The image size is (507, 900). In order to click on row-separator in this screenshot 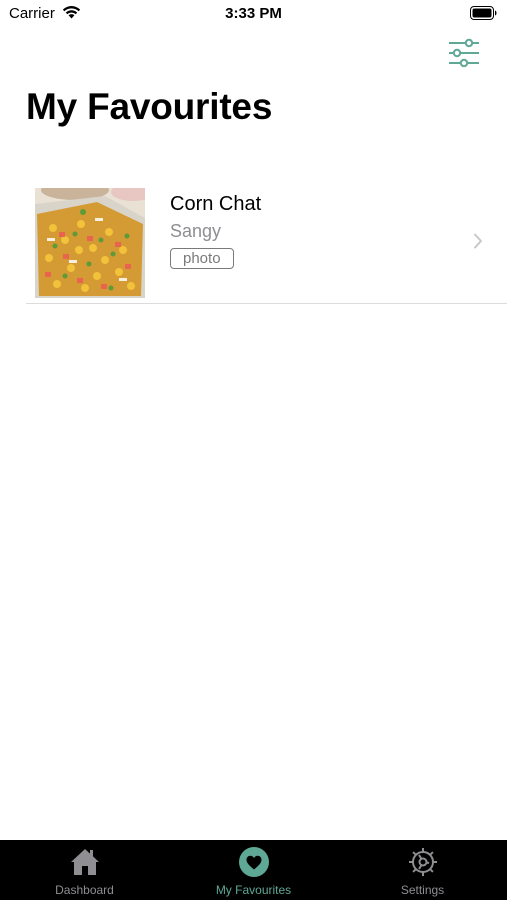, I will do `click(266, 303)`.